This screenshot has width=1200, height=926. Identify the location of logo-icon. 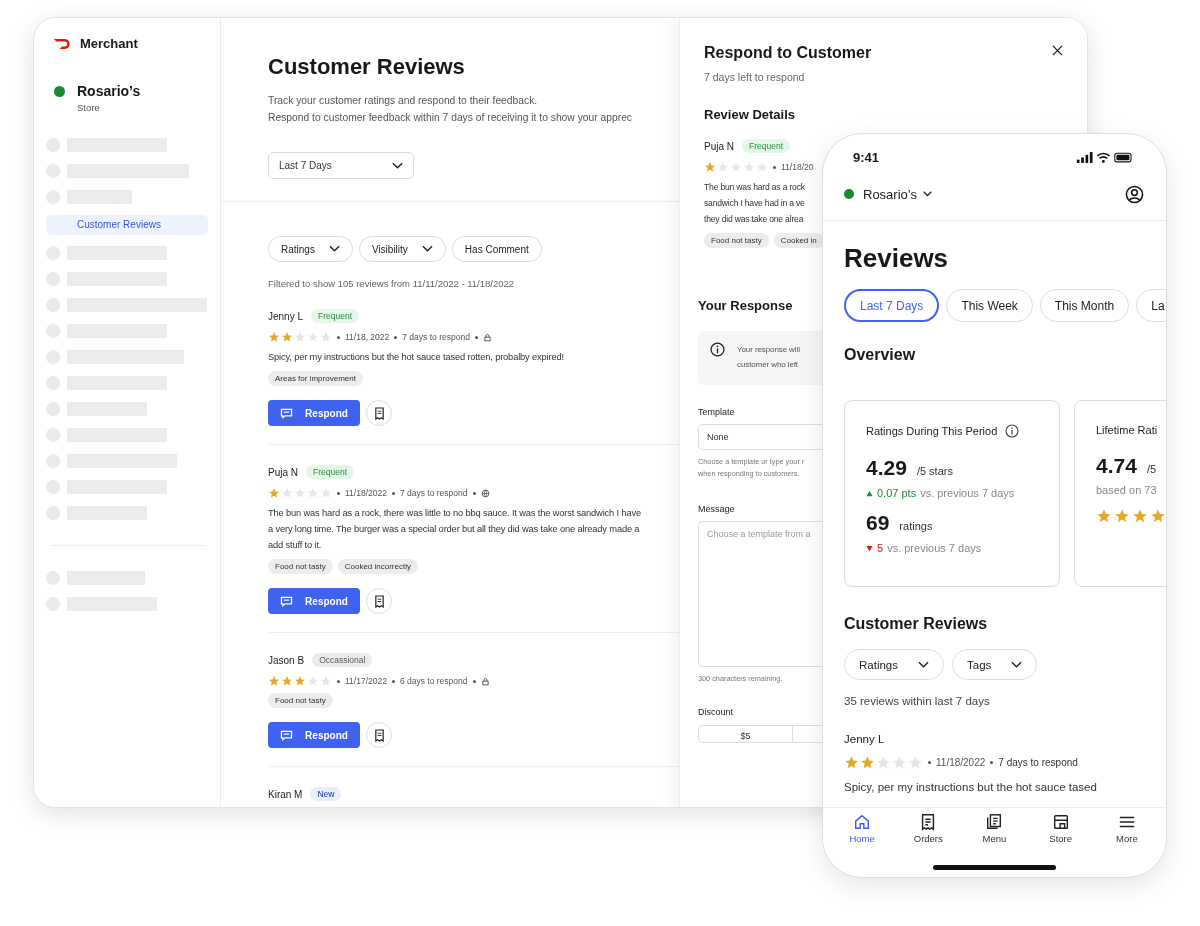
(63, 43).